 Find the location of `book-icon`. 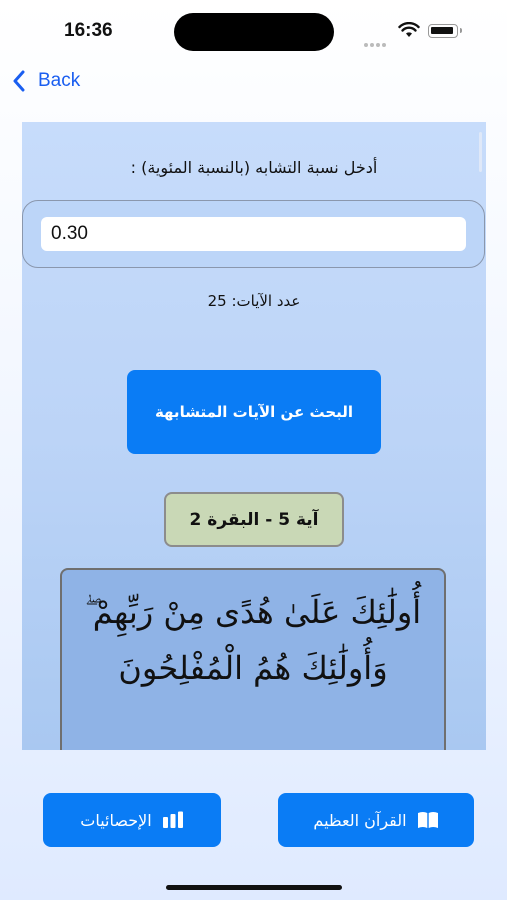

book-icon is located at coordinates (427, 820).